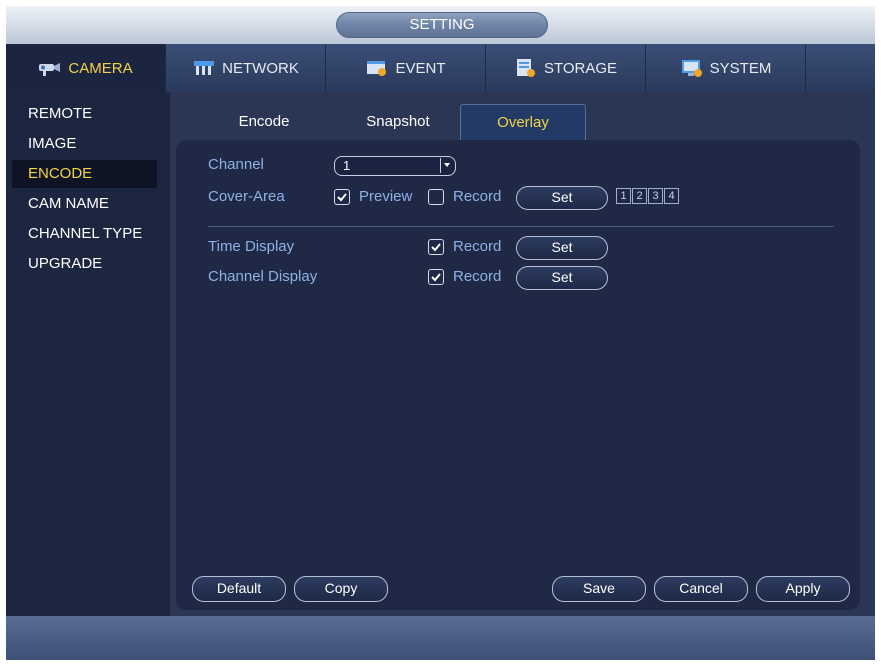 The image size is (881, 665). Describe the element at coordinates (347, 165) in the screenshot. I see `channel-value: 1` at that location.